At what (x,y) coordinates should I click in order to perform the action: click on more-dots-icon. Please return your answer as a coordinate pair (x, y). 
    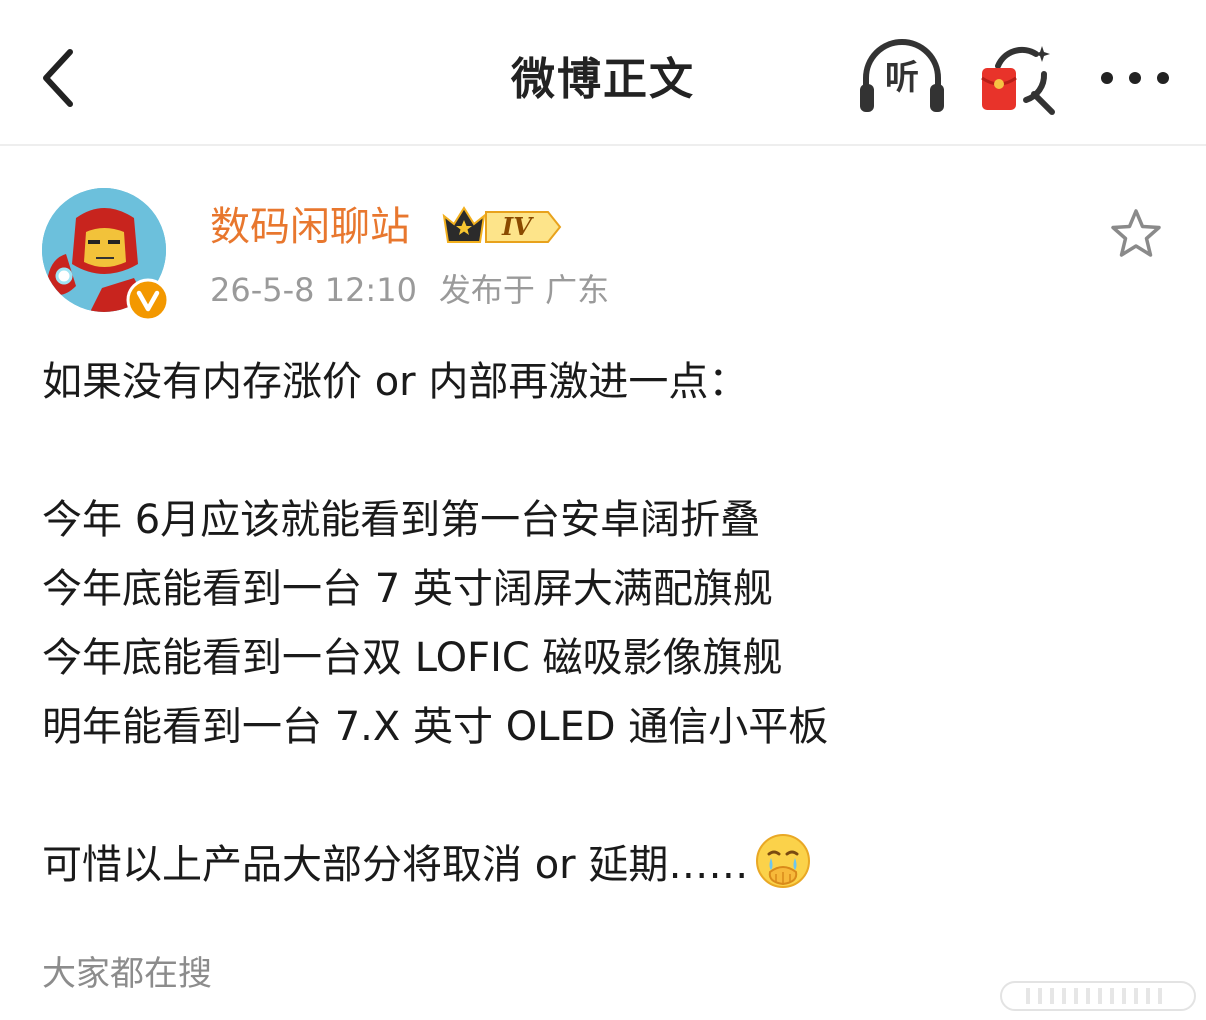
    Looking at the image, I should click on (1135, 78).